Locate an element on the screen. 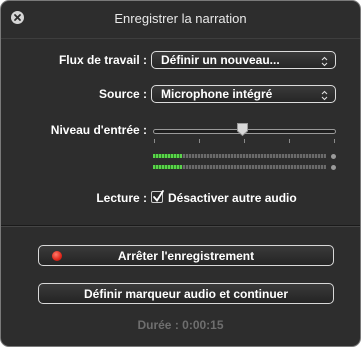  mute-other-audio-checkbox is located at coordinates (157, 196).